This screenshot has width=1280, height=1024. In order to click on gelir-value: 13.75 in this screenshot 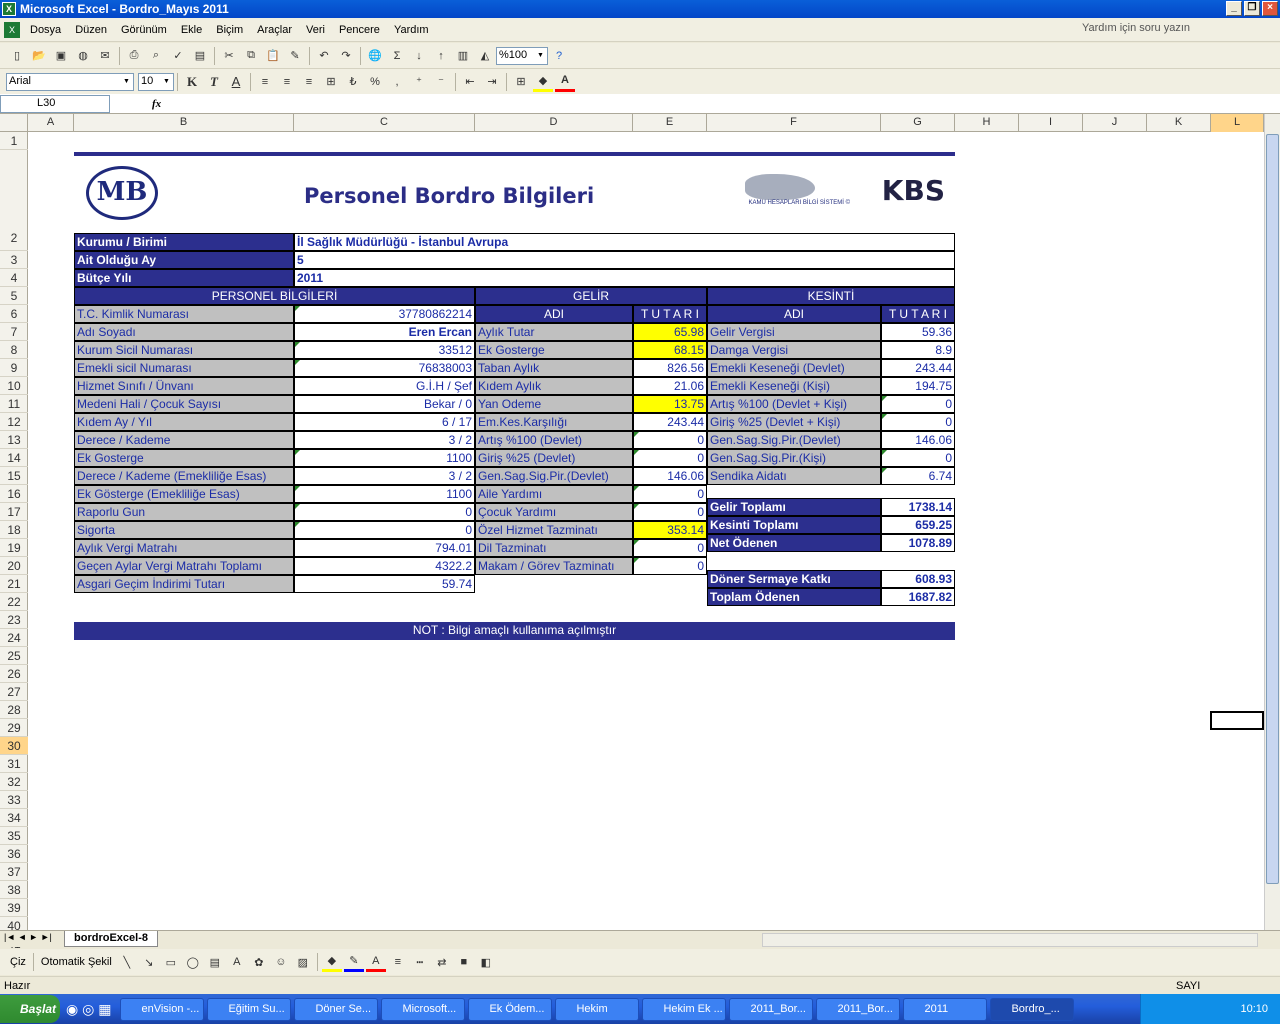, I will do `click(670, 404)`.